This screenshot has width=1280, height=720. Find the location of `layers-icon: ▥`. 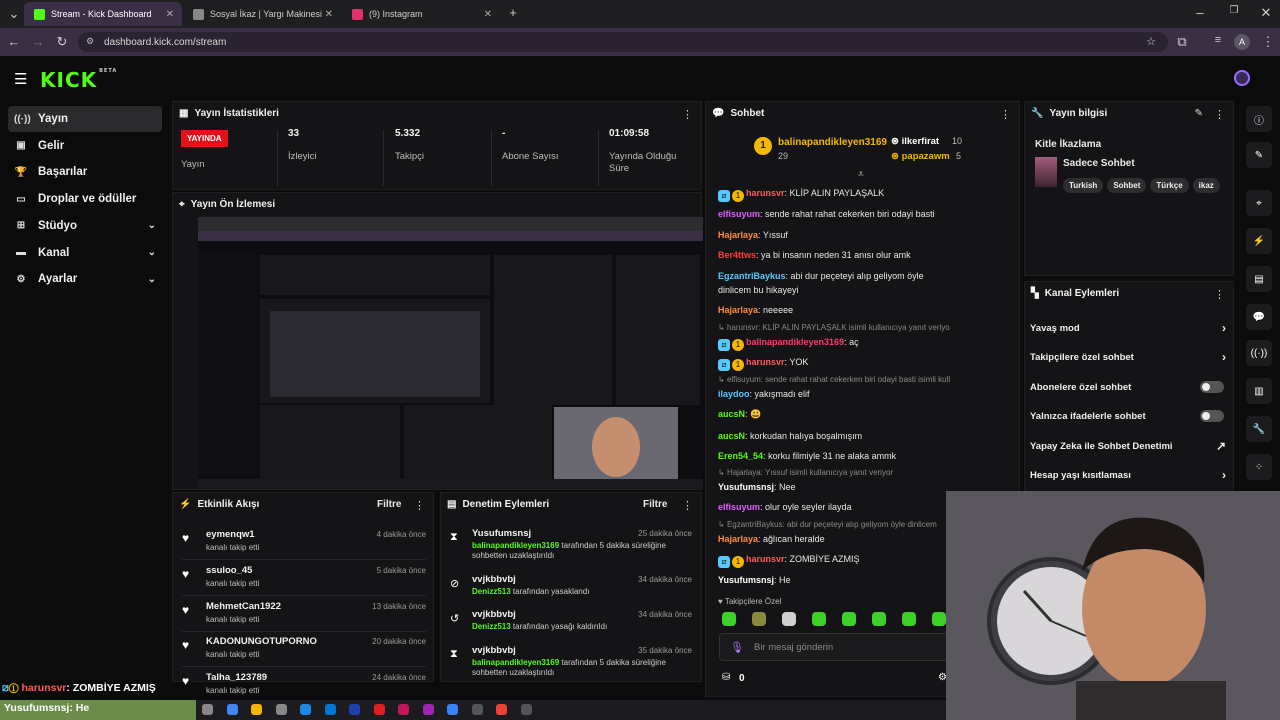

layers-icon: ▥ is located at coordinates (1259, 391).